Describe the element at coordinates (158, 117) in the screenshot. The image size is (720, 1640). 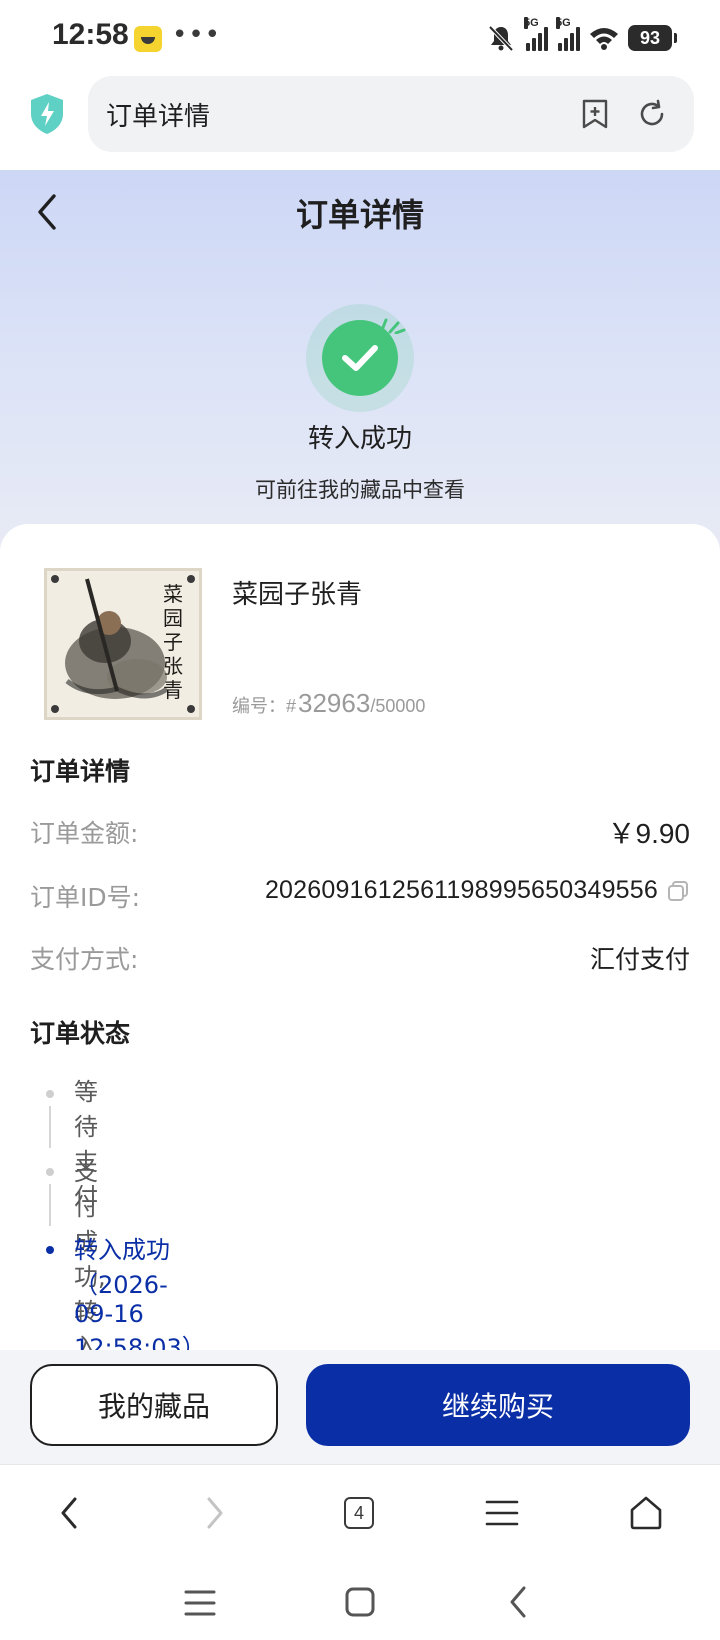
I see `url-title: 订单详情` at that location.